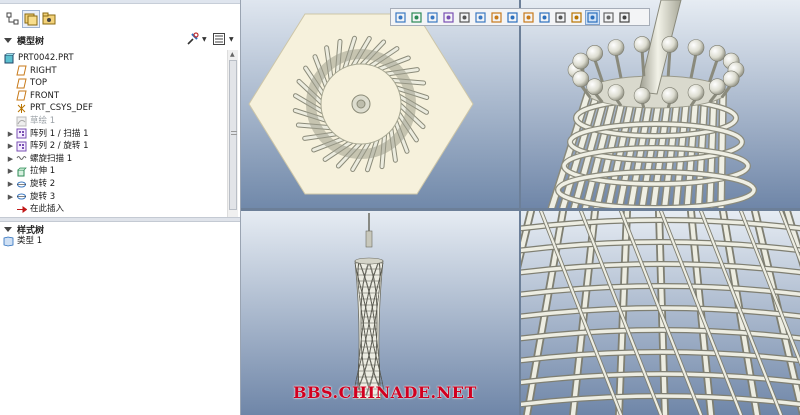 Image resolution: width=800 pixels, height=415 pixels. What do you see at coordinates (496, 17) in the screenshot?
I see `layers-icon` at bounding box center [496, 17].